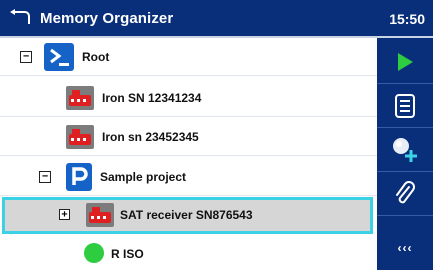  Describe the element at coordinates (96, 57) in the screenshot. I see `tree-node-label: Root` at that location.